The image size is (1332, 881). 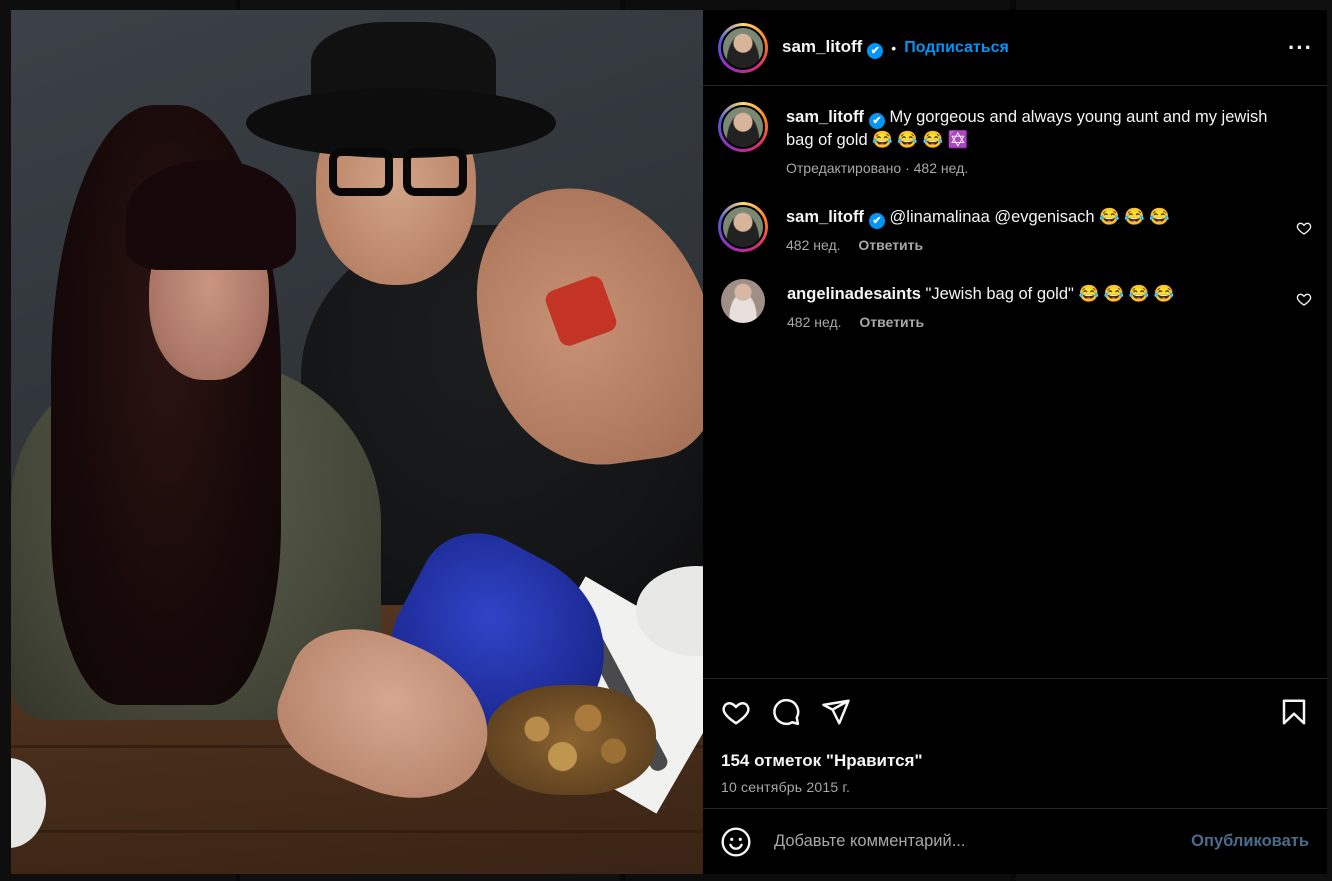 I want to click on comment-icon, so click(x=786, y=712).